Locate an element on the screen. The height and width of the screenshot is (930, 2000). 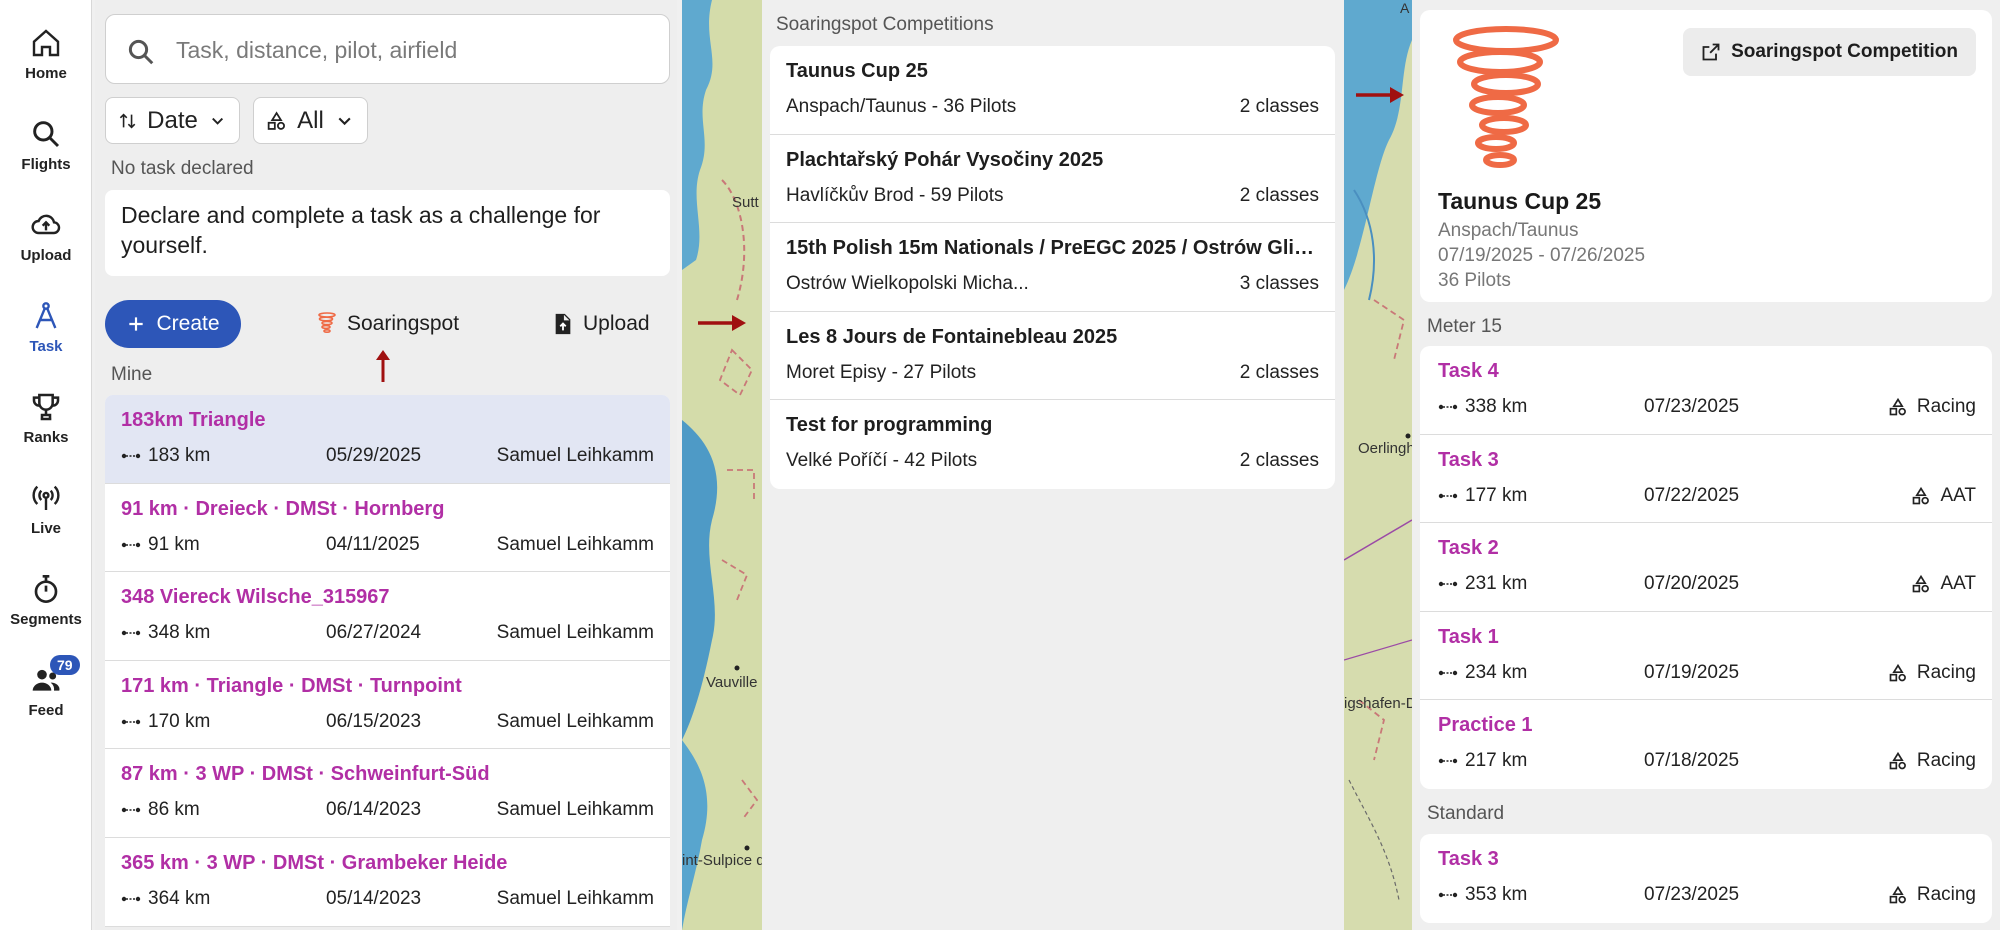
class-task-distance: 353 km is located at coordinates (1496, 894).